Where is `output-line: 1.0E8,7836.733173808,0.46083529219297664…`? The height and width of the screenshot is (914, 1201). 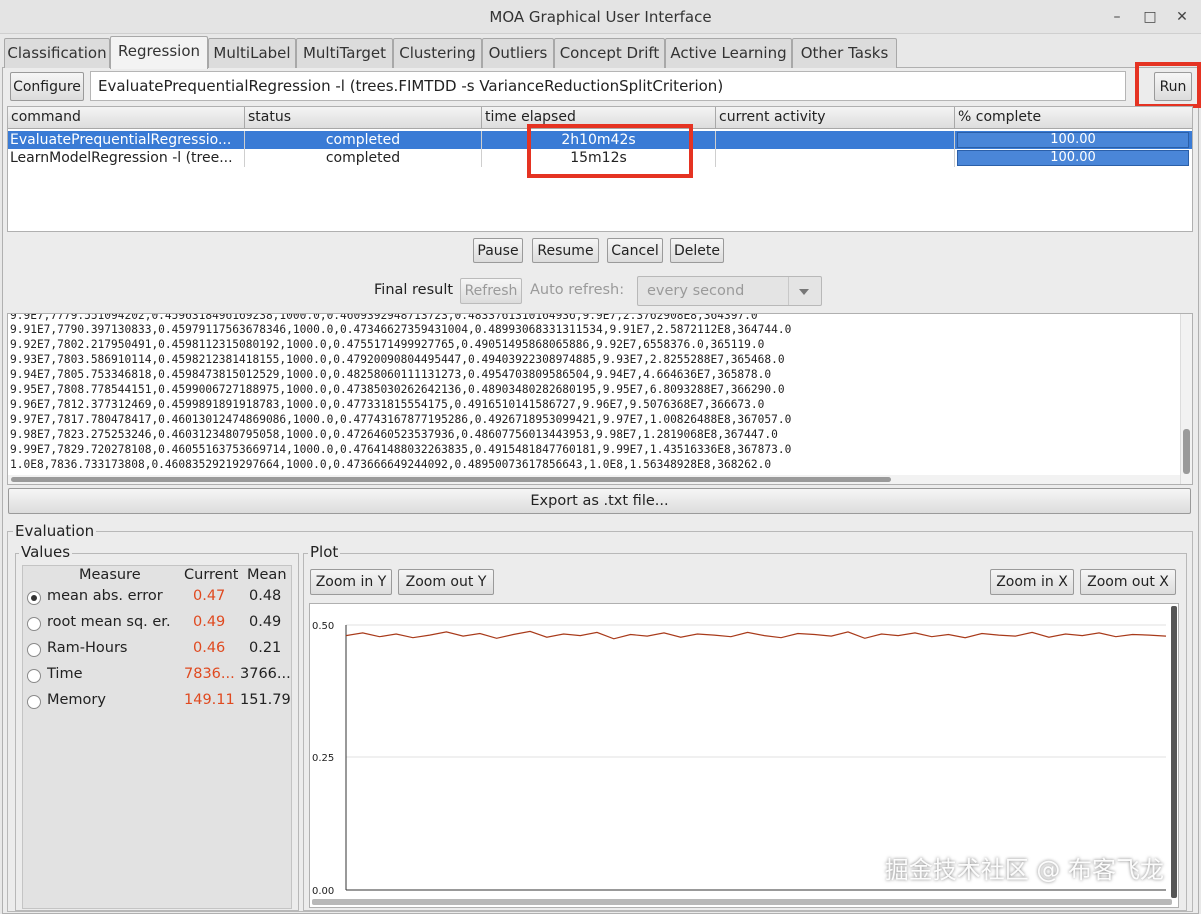
output-line: 1.0E8,7836.733173808,0.46083529219297664… is located at coordinates (391, 464).